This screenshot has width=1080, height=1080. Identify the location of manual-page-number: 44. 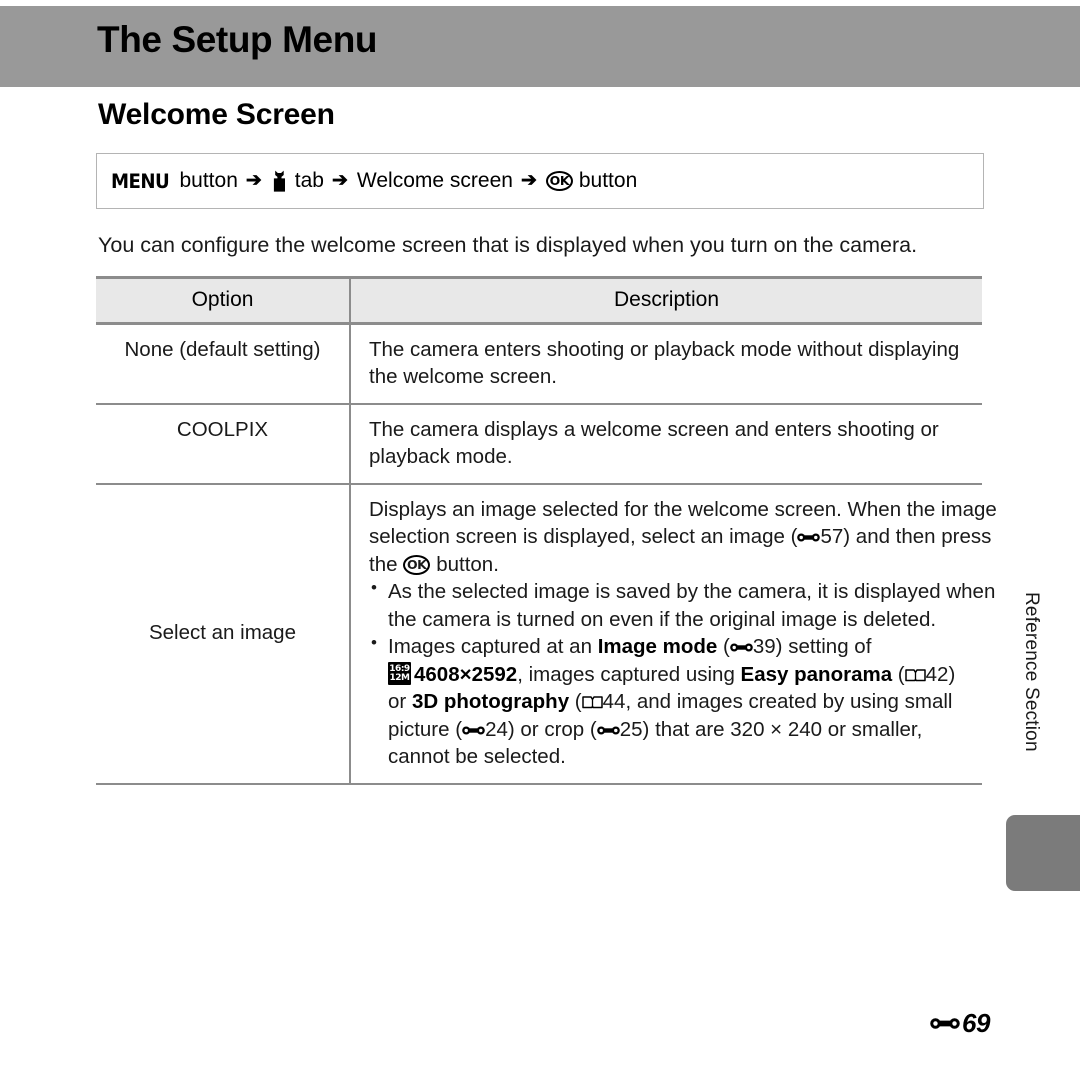
(614, 702).